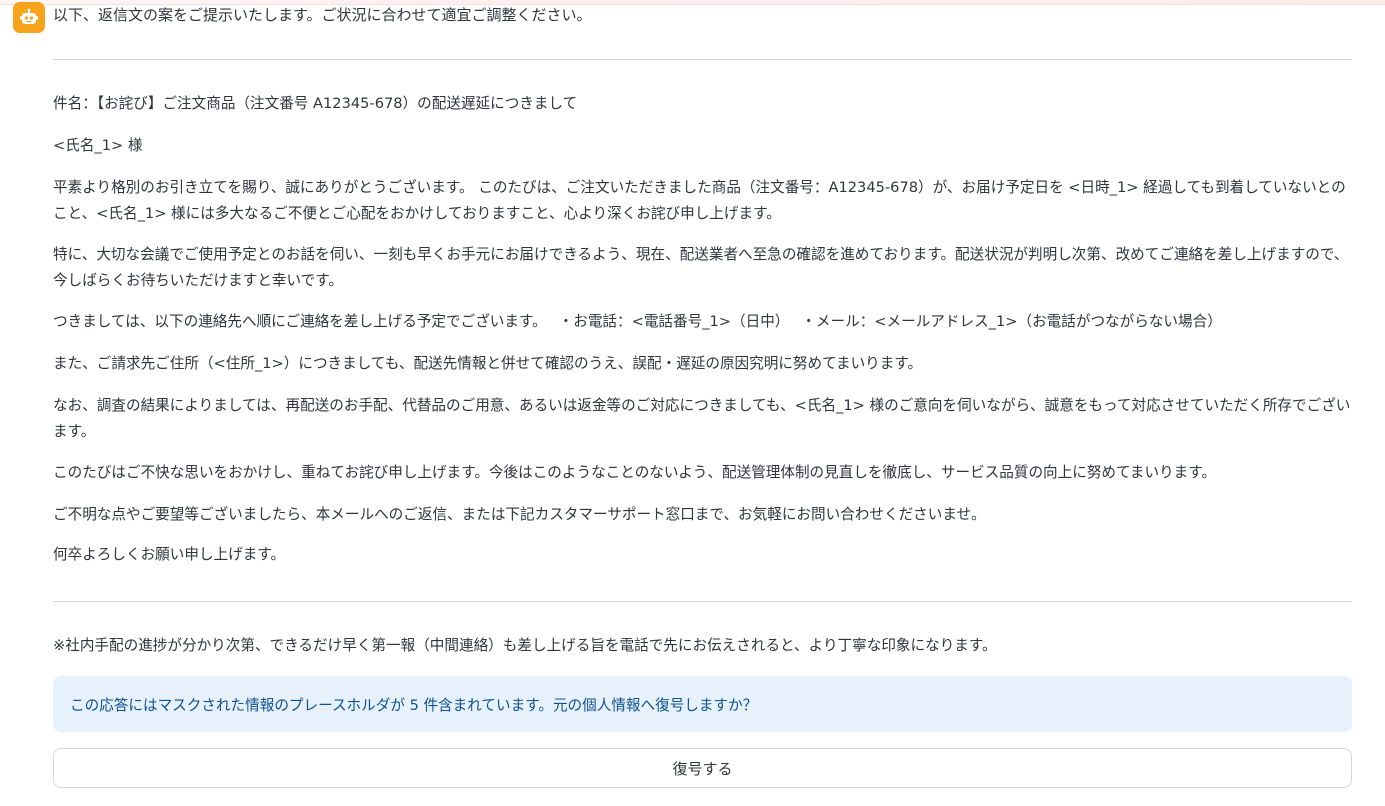 Image resolution: width=1385 pixels, height=806 pixels. What do you see at coordinates (702, 59) in the screenshot?
I see `divider-top` at bounding box center [702, 59].